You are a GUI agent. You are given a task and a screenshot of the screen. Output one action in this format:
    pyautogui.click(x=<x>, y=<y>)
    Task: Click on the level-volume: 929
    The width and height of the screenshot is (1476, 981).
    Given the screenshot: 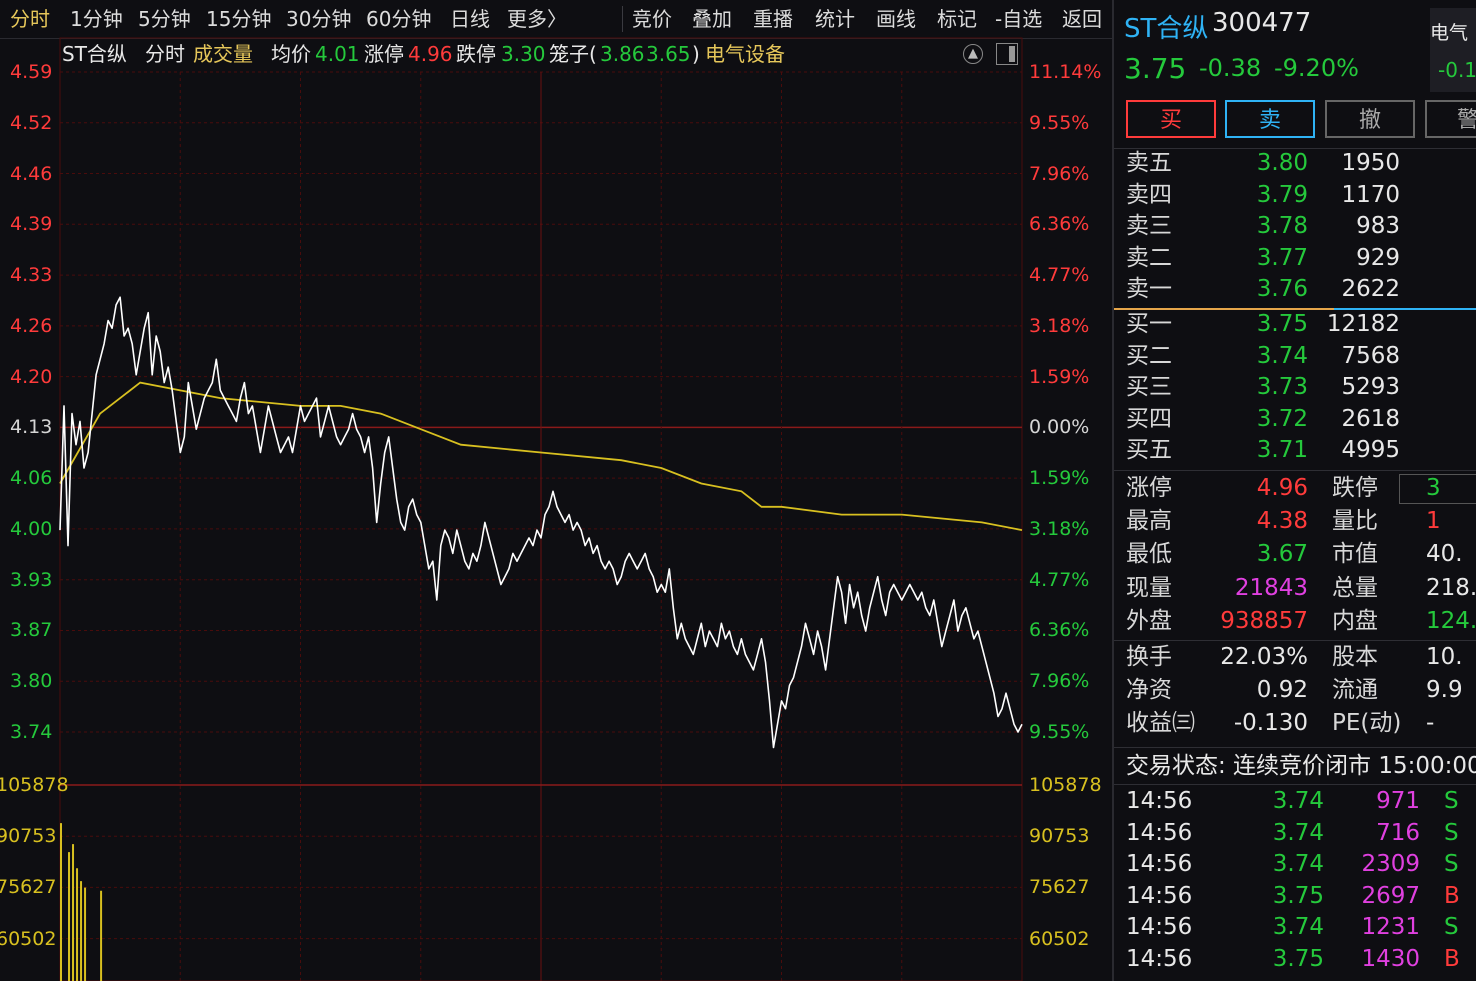 What is the action you would take?
    pyautogui.click(x=1378, y=257)
    